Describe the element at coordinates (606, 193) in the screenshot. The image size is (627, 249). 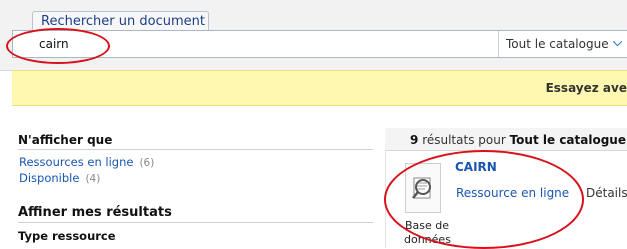
I see `details-link: Détails` at that location.